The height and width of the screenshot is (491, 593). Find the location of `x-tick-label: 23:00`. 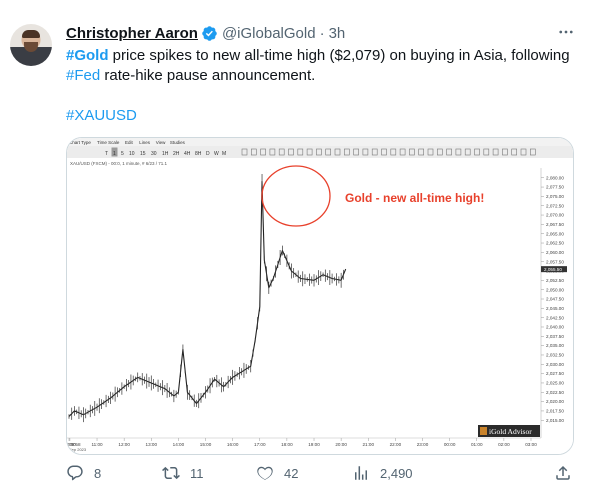

x-tick-label: 23:00 is located at coordinates (423, 444).